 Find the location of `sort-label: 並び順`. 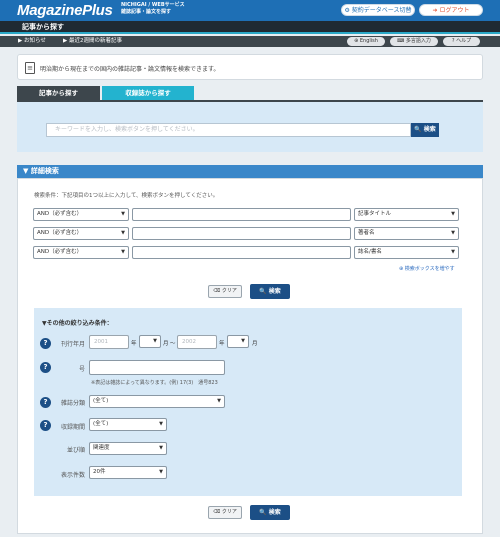

sort-label: 並び順 is located at coordinates (75, 450).